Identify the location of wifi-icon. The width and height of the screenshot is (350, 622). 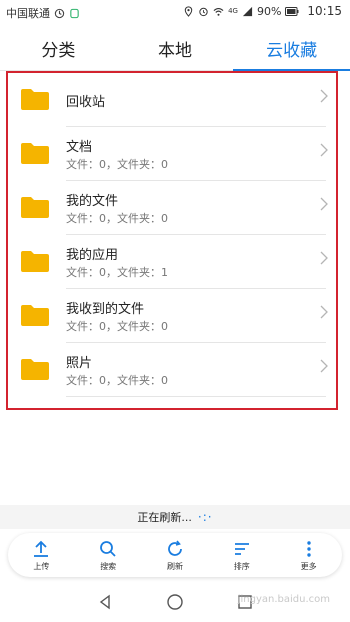
(218, 11).